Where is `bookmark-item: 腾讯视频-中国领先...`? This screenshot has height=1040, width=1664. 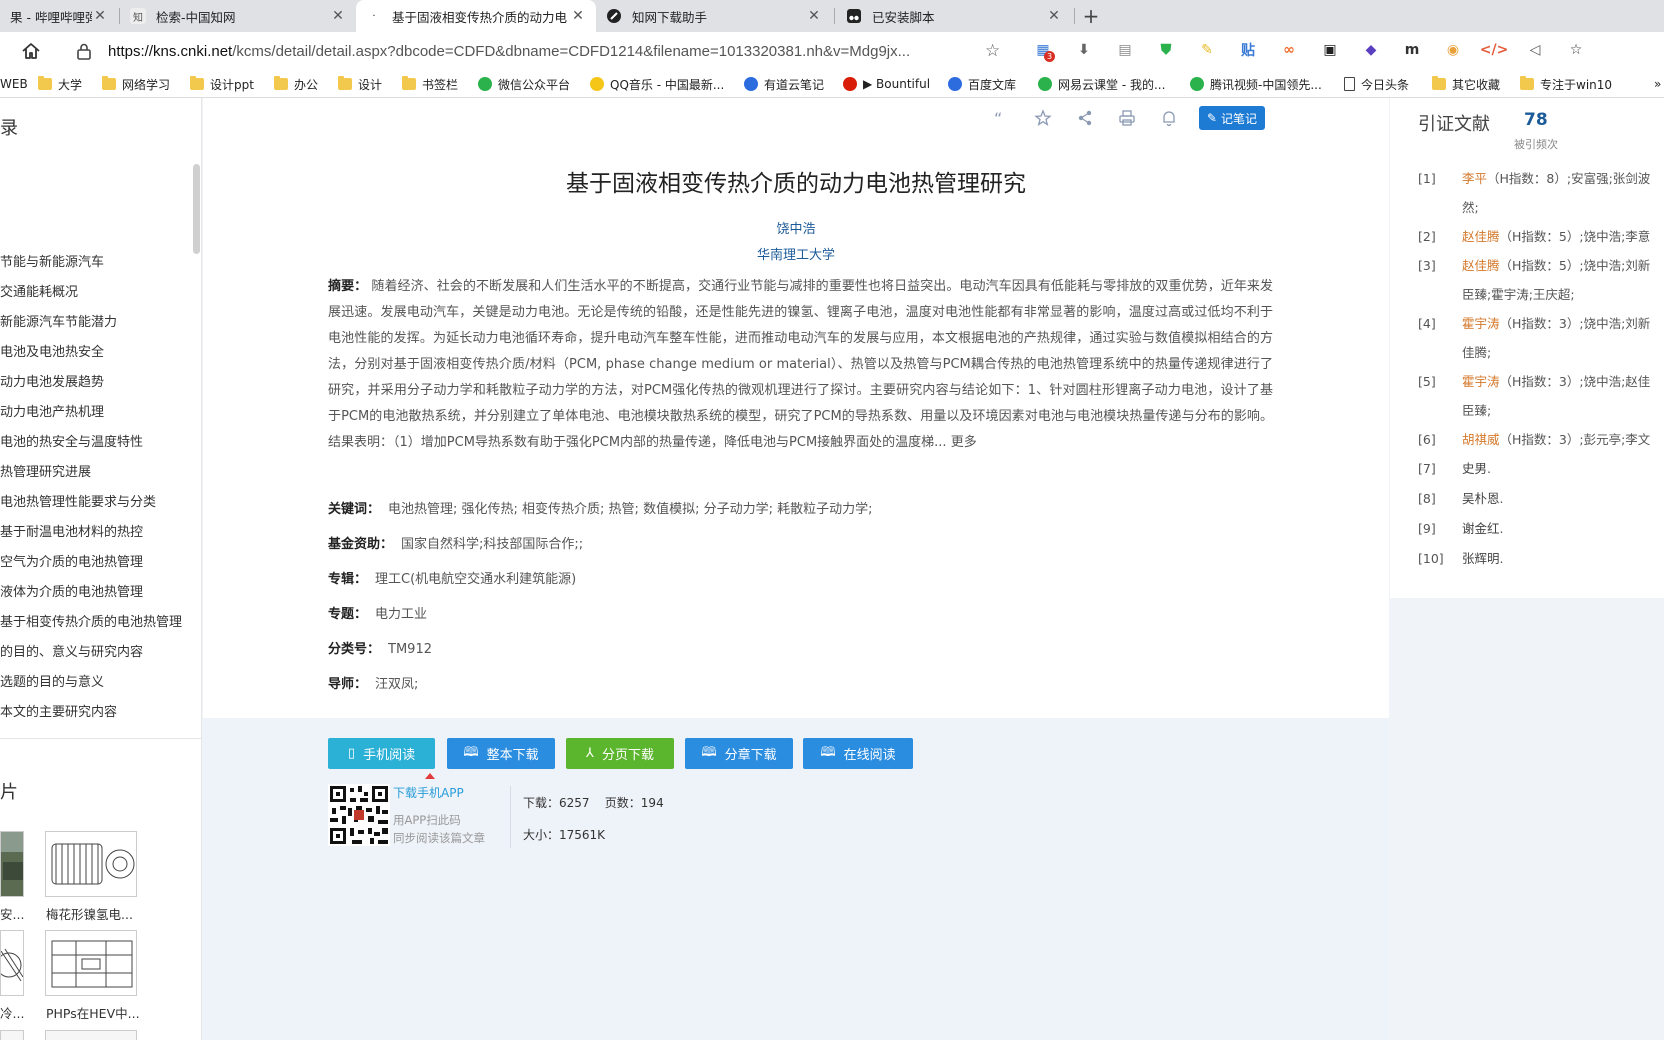 bookmark-item: 腾讯视频-中国领先... is located at coordinates (1256, 84).